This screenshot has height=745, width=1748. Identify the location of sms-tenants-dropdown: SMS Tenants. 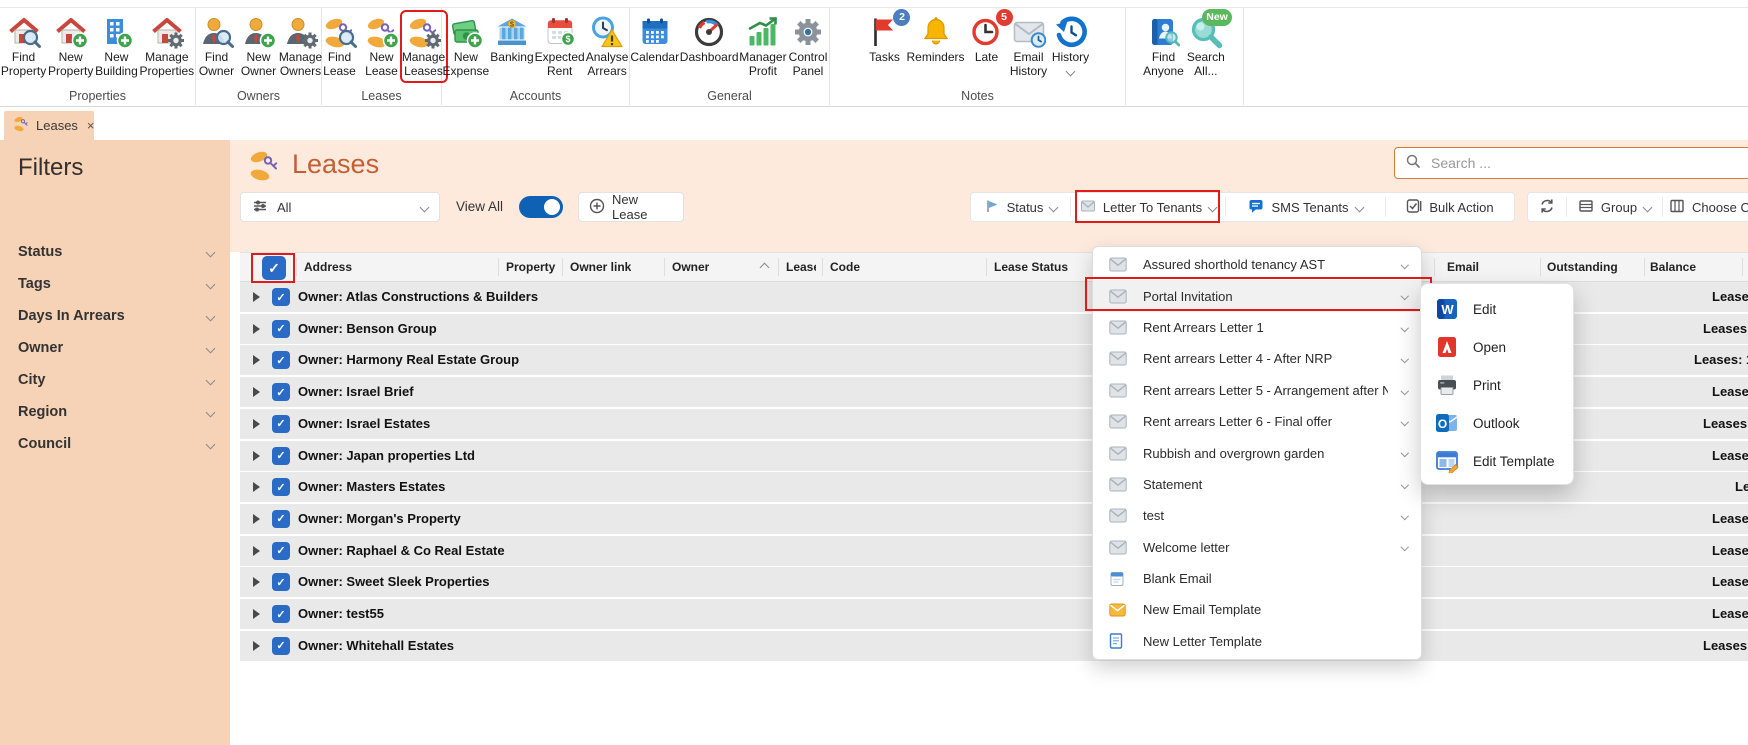
(1305, 207).